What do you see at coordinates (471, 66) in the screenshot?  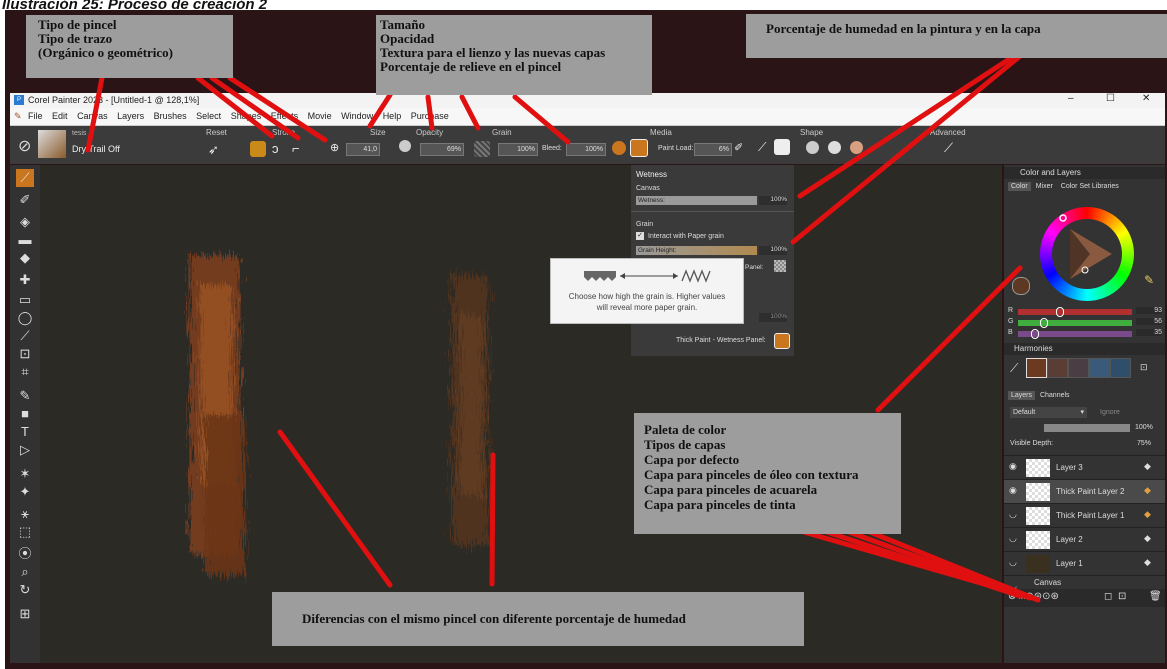 I see `annotation-line: Porcentaje de relieve en el pincel` at bounding box center [471, 66].